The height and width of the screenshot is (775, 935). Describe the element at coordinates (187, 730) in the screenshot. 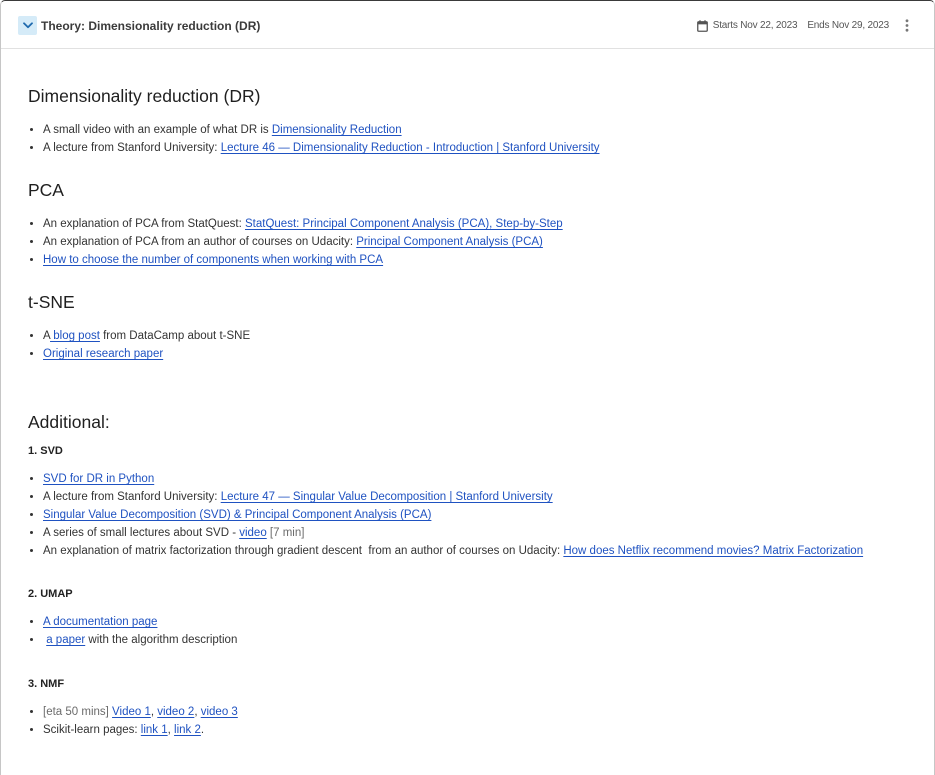

I see `resource-link: link 2` at that location.